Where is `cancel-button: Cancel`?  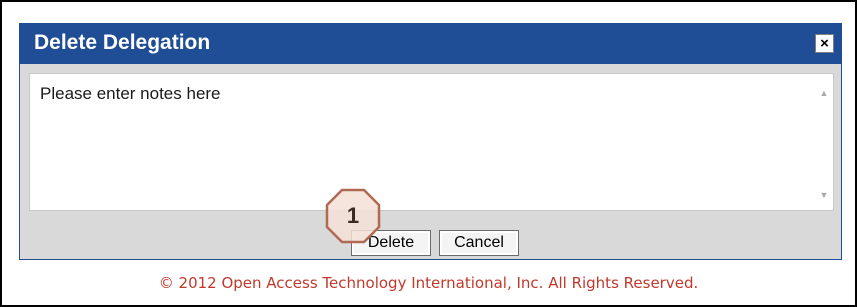
cancel-button: Cancel is located at coordinates (479, 243).